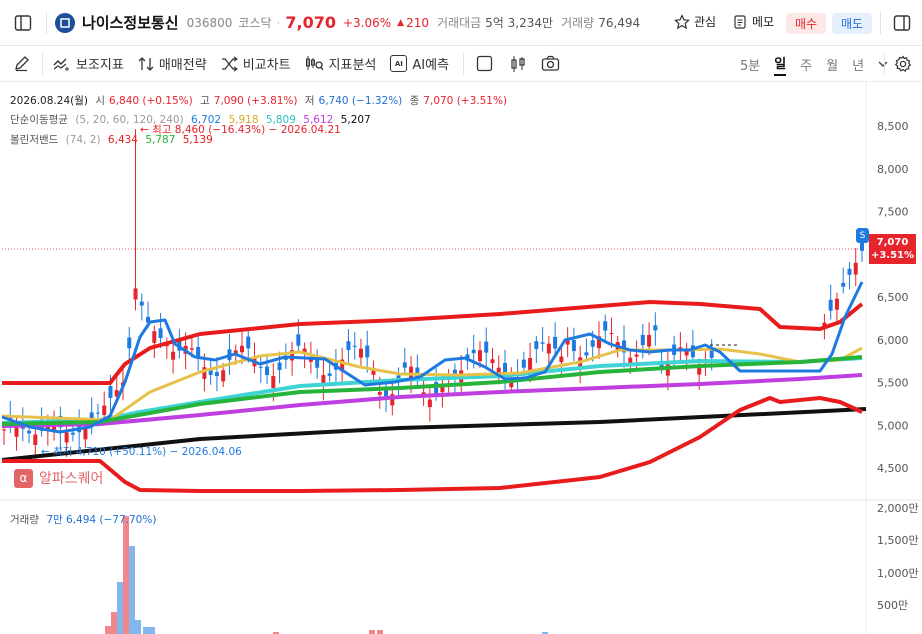 The image size is (922, 634). Describe the element at coordinates (740, 21) in the screenshot. I see `memo-icon` at that location.